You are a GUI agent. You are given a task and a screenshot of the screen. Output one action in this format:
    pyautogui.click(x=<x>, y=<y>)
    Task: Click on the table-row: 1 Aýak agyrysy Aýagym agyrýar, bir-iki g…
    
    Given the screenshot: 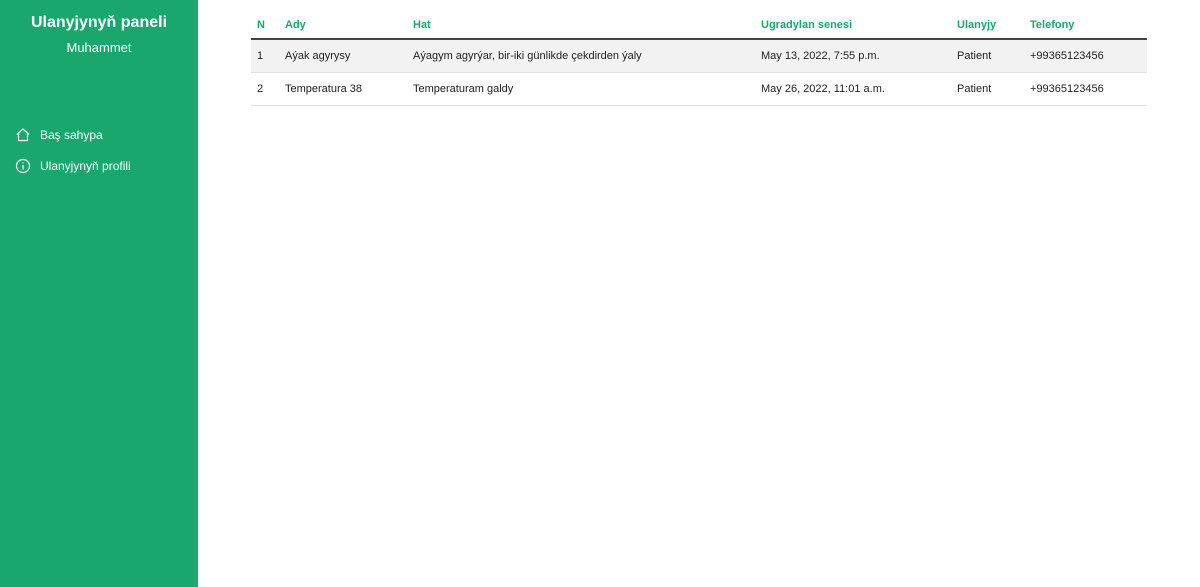 What is the action you would take?
    pyautogui.click(x=699, y=56)
    